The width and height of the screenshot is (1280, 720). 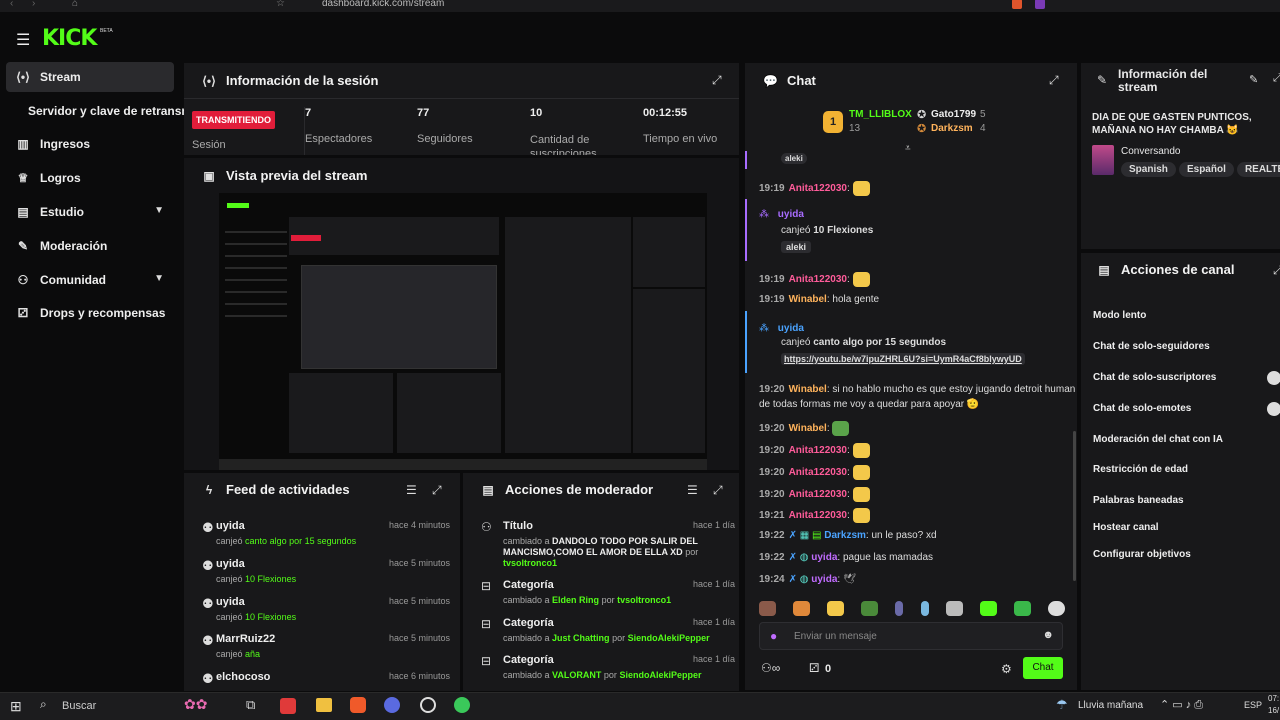 What do you see at coordinates (90, 313) in the screenshot?
I see `sidebar-item-drops: ⚂ Drops y recompensas` at bounding box center [90, 313].